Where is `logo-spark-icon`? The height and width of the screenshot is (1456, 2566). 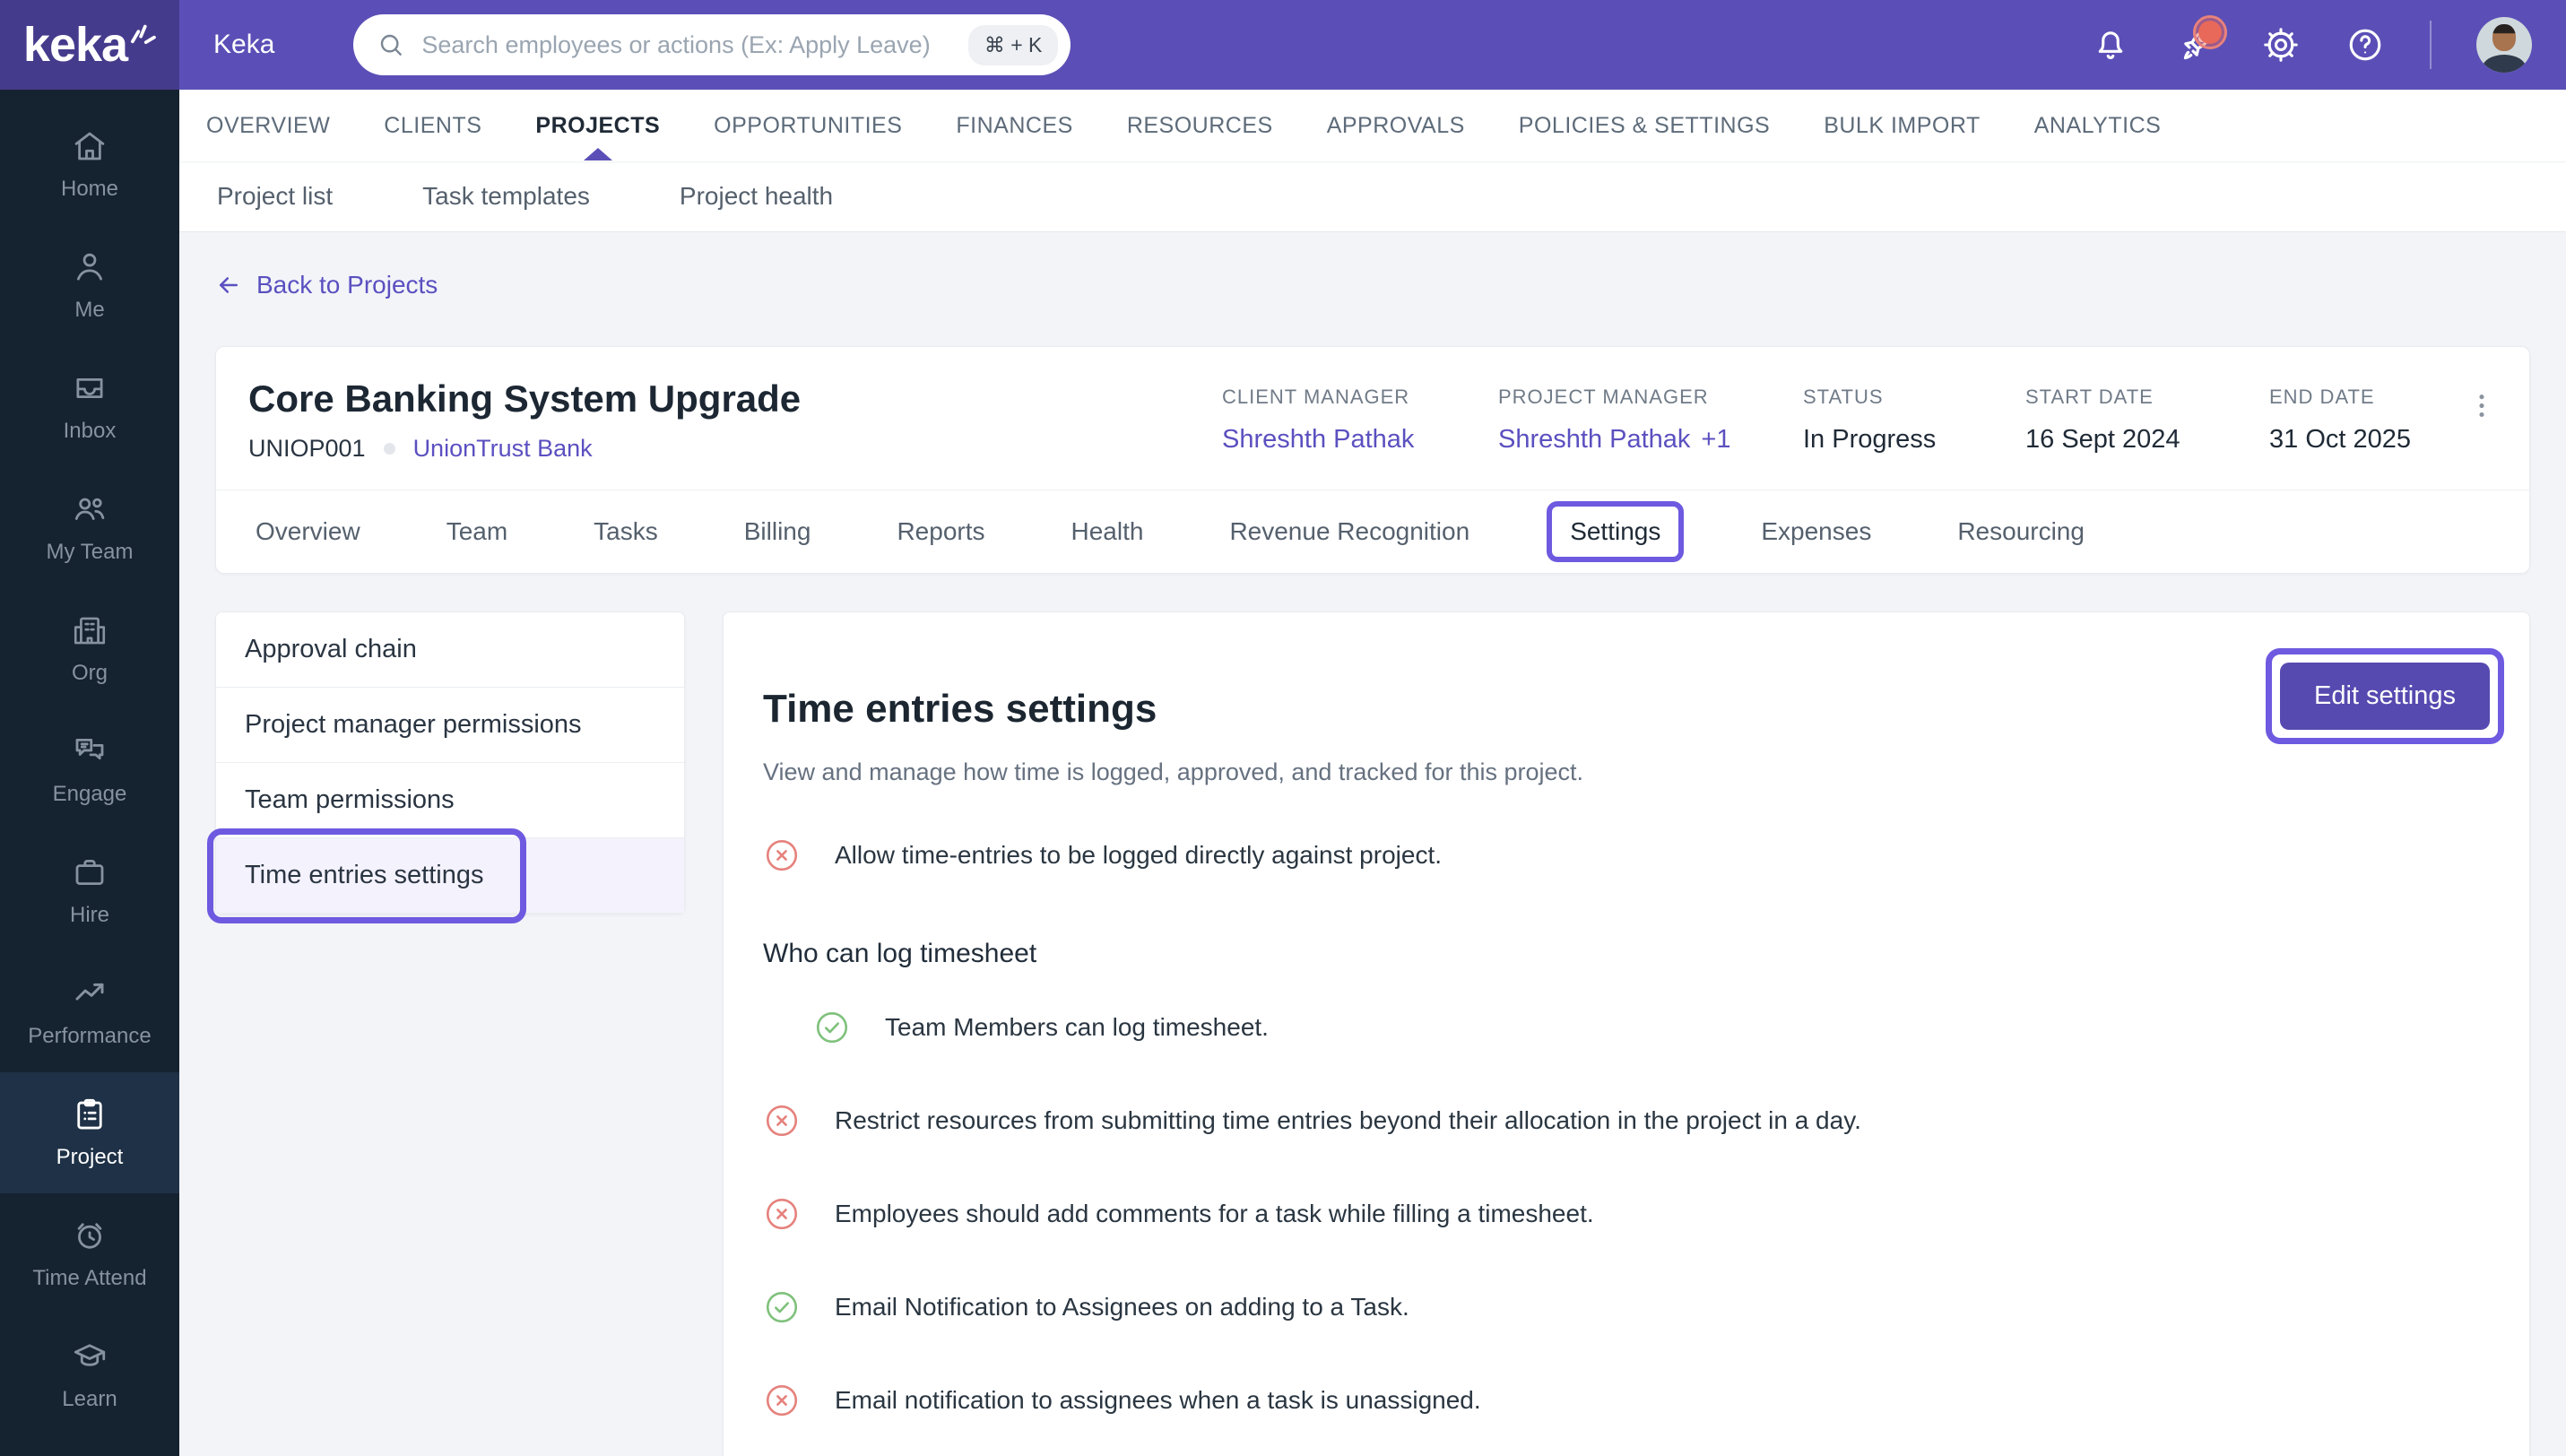
logo-spark-icon is located at coordinates (143, 34).